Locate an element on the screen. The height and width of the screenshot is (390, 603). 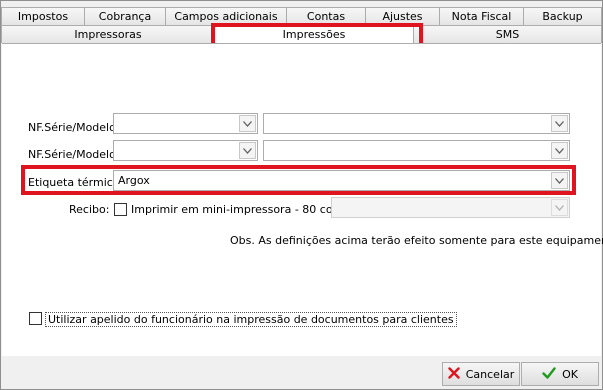
etiqueta-termica-value: Argox is located at coordinates (134, 180).